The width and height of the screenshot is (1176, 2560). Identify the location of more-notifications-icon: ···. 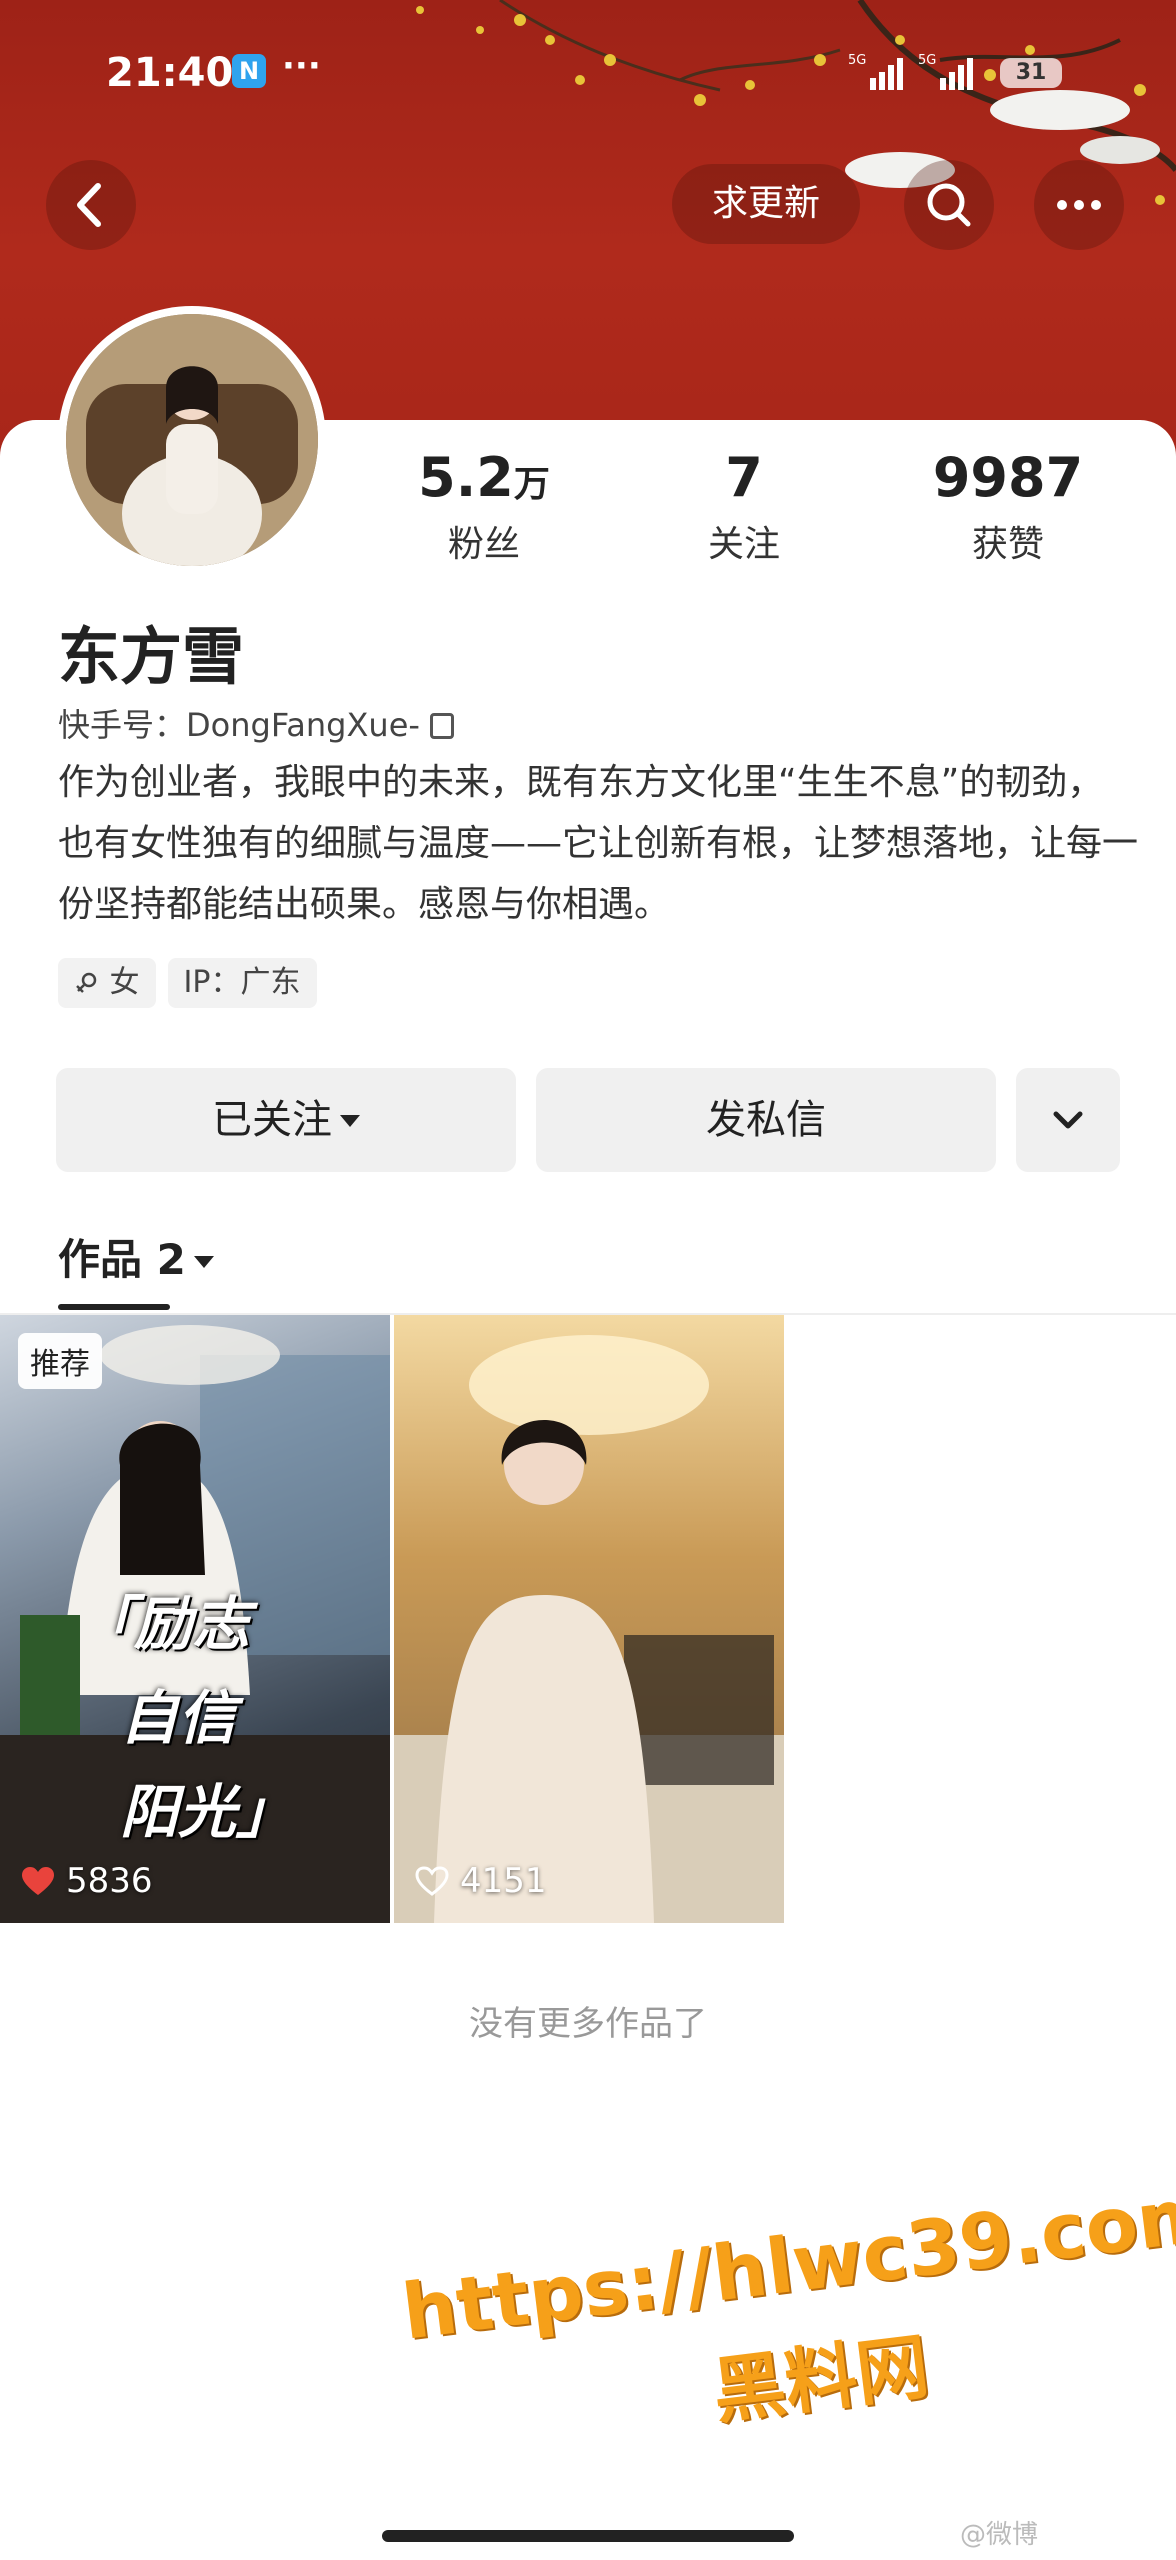
(301, 66).